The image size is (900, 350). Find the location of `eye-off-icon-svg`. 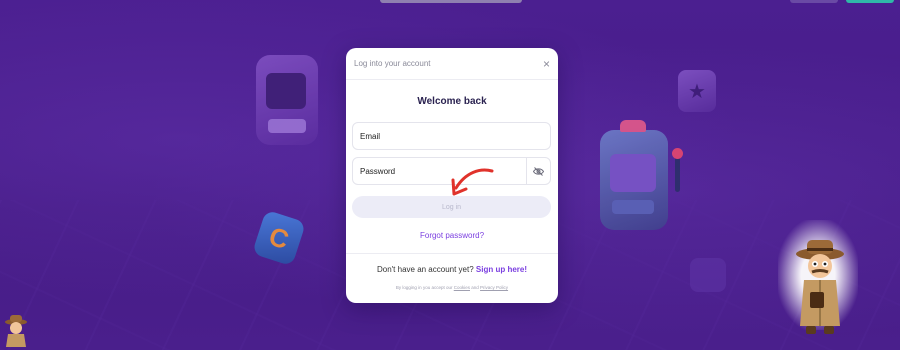

eye-off-icon-svg is located at coordinates (538, 171).